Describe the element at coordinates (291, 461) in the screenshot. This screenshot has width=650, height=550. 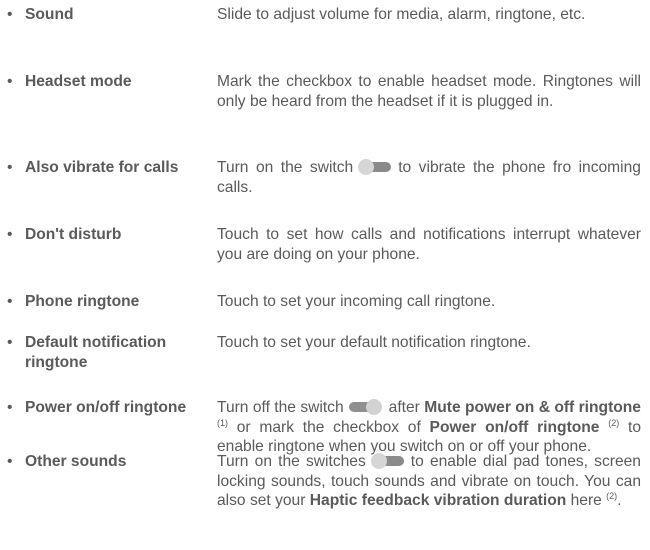
I see `desc-text: Turn on the switches` at that location.